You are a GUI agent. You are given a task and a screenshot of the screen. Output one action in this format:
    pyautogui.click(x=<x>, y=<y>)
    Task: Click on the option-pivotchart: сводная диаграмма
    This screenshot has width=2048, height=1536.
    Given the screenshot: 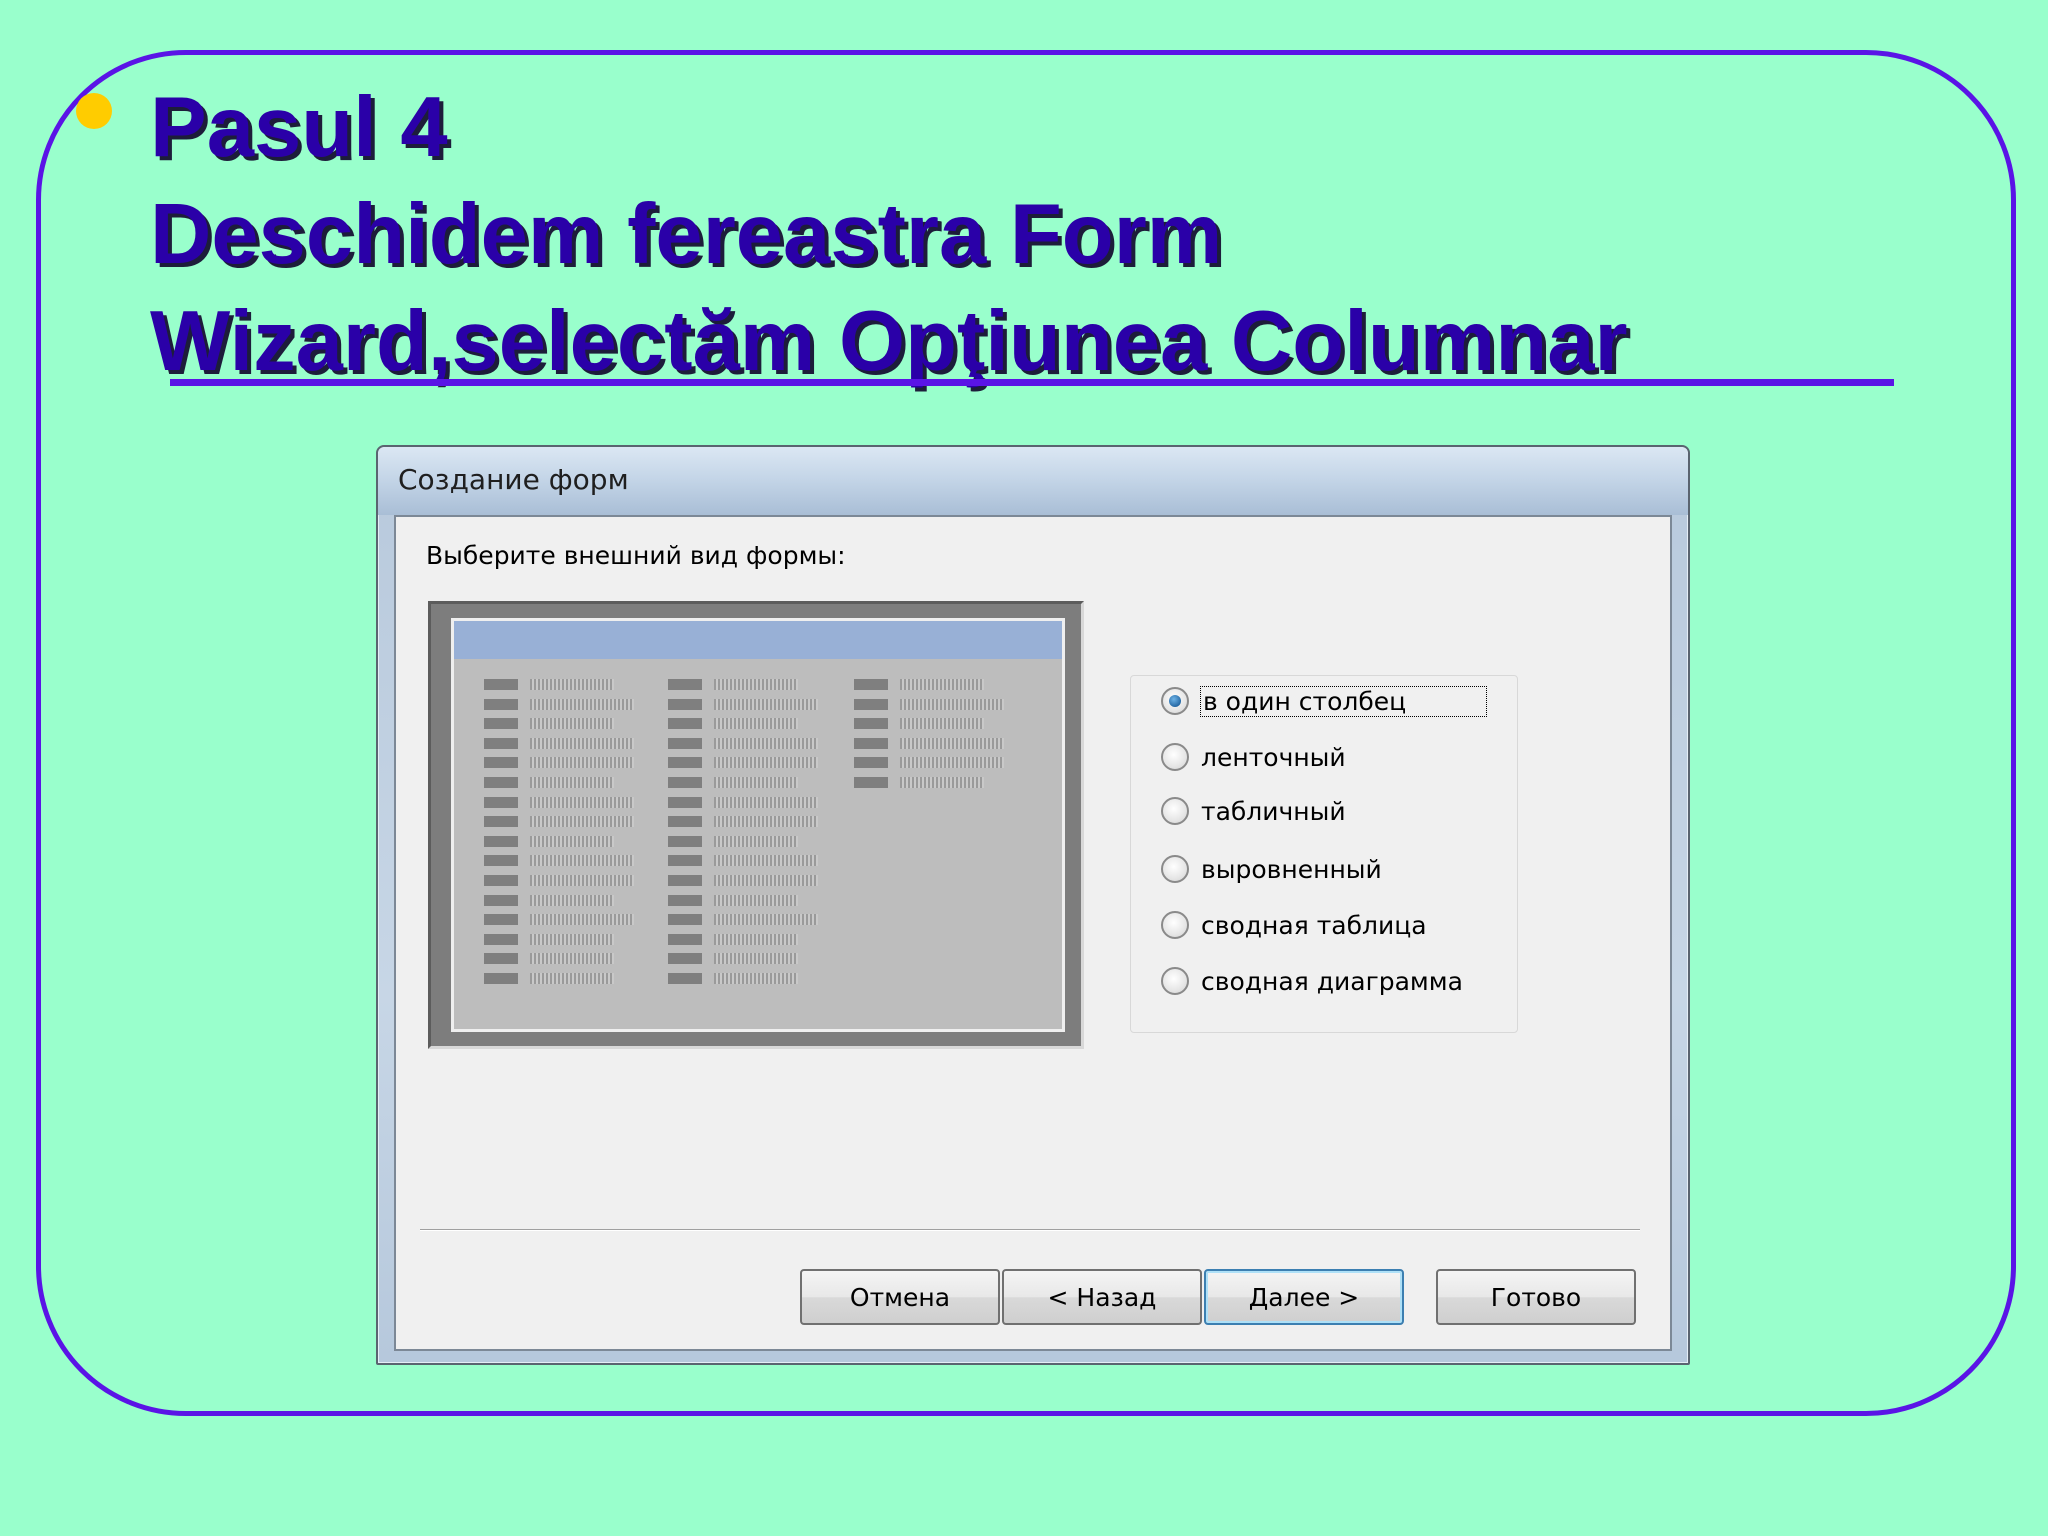 What is the action you would take?
    pyautogui.click(x=1312, y=981)
    